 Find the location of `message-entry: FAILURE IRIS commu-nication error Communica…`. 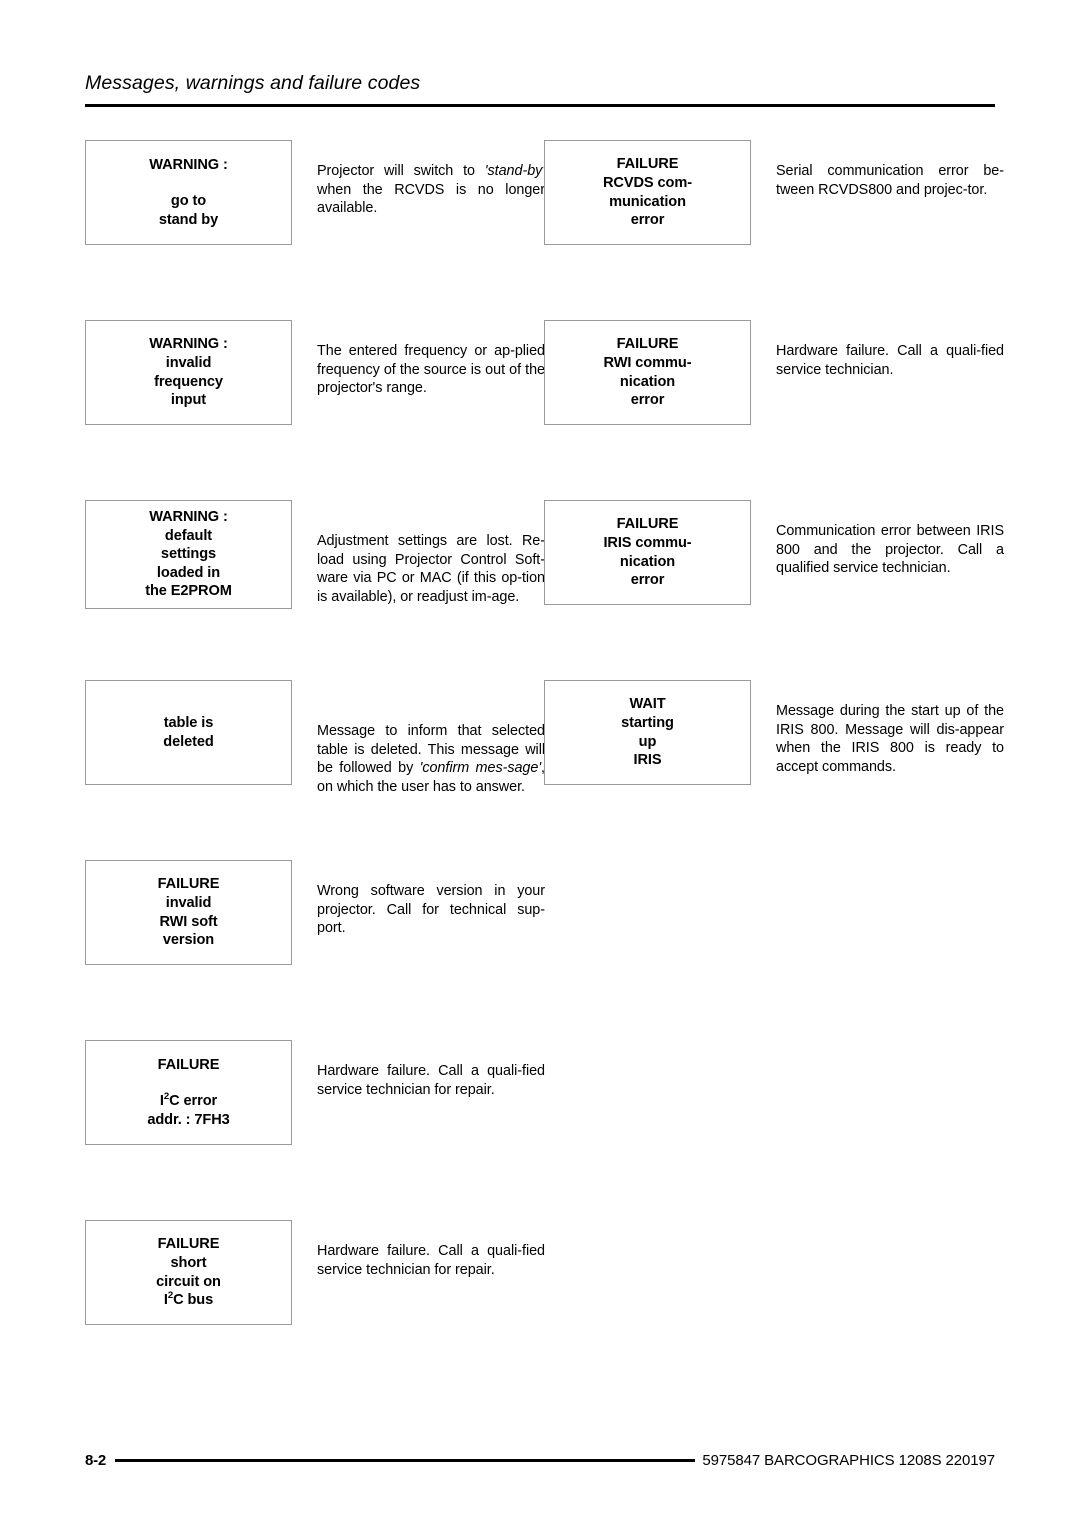

message-entry: FAILURE IRIS commu-nication error Communica… is located at coordinates (774, 590).